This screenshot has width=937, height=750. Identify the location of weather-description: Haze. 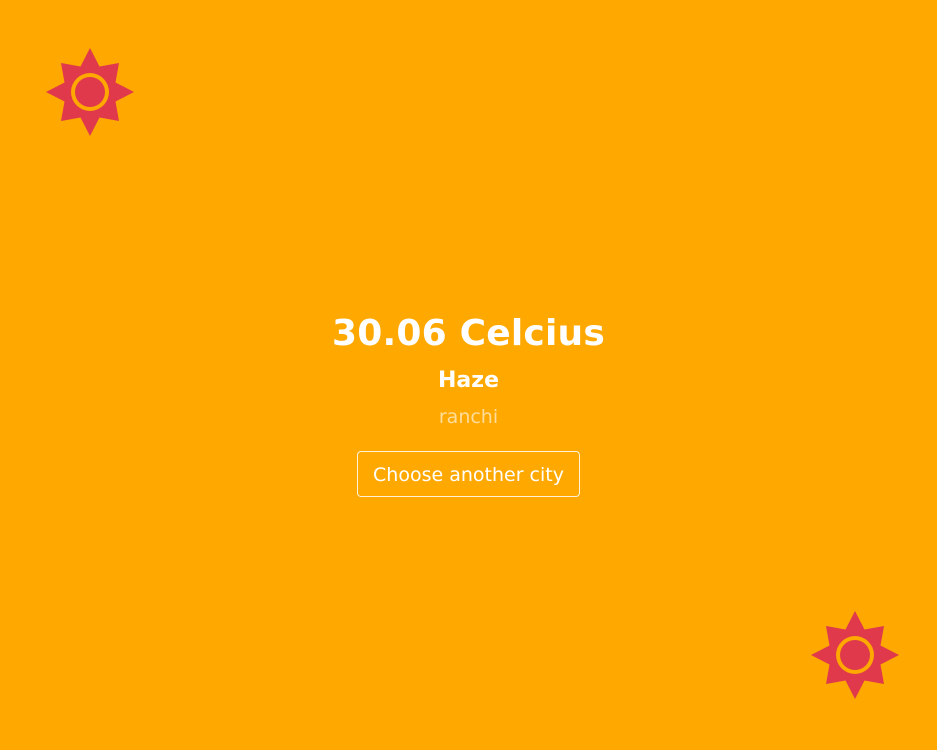
(468, 380).